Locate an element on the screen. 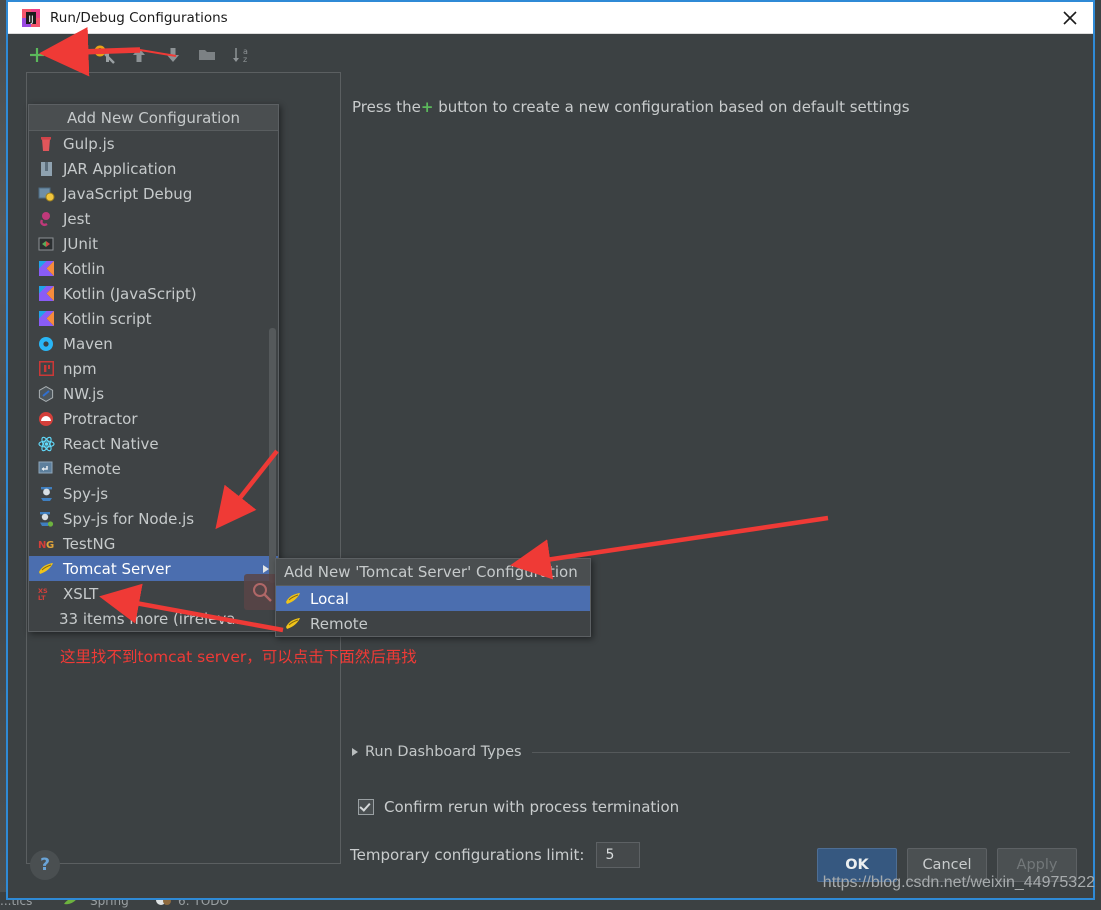 Image resolution: width=1101 pixels, height=910 pixels. menu-item-spy-js-for-nodejs: Spy-js for Node.js is located at coordinates (153, 518).